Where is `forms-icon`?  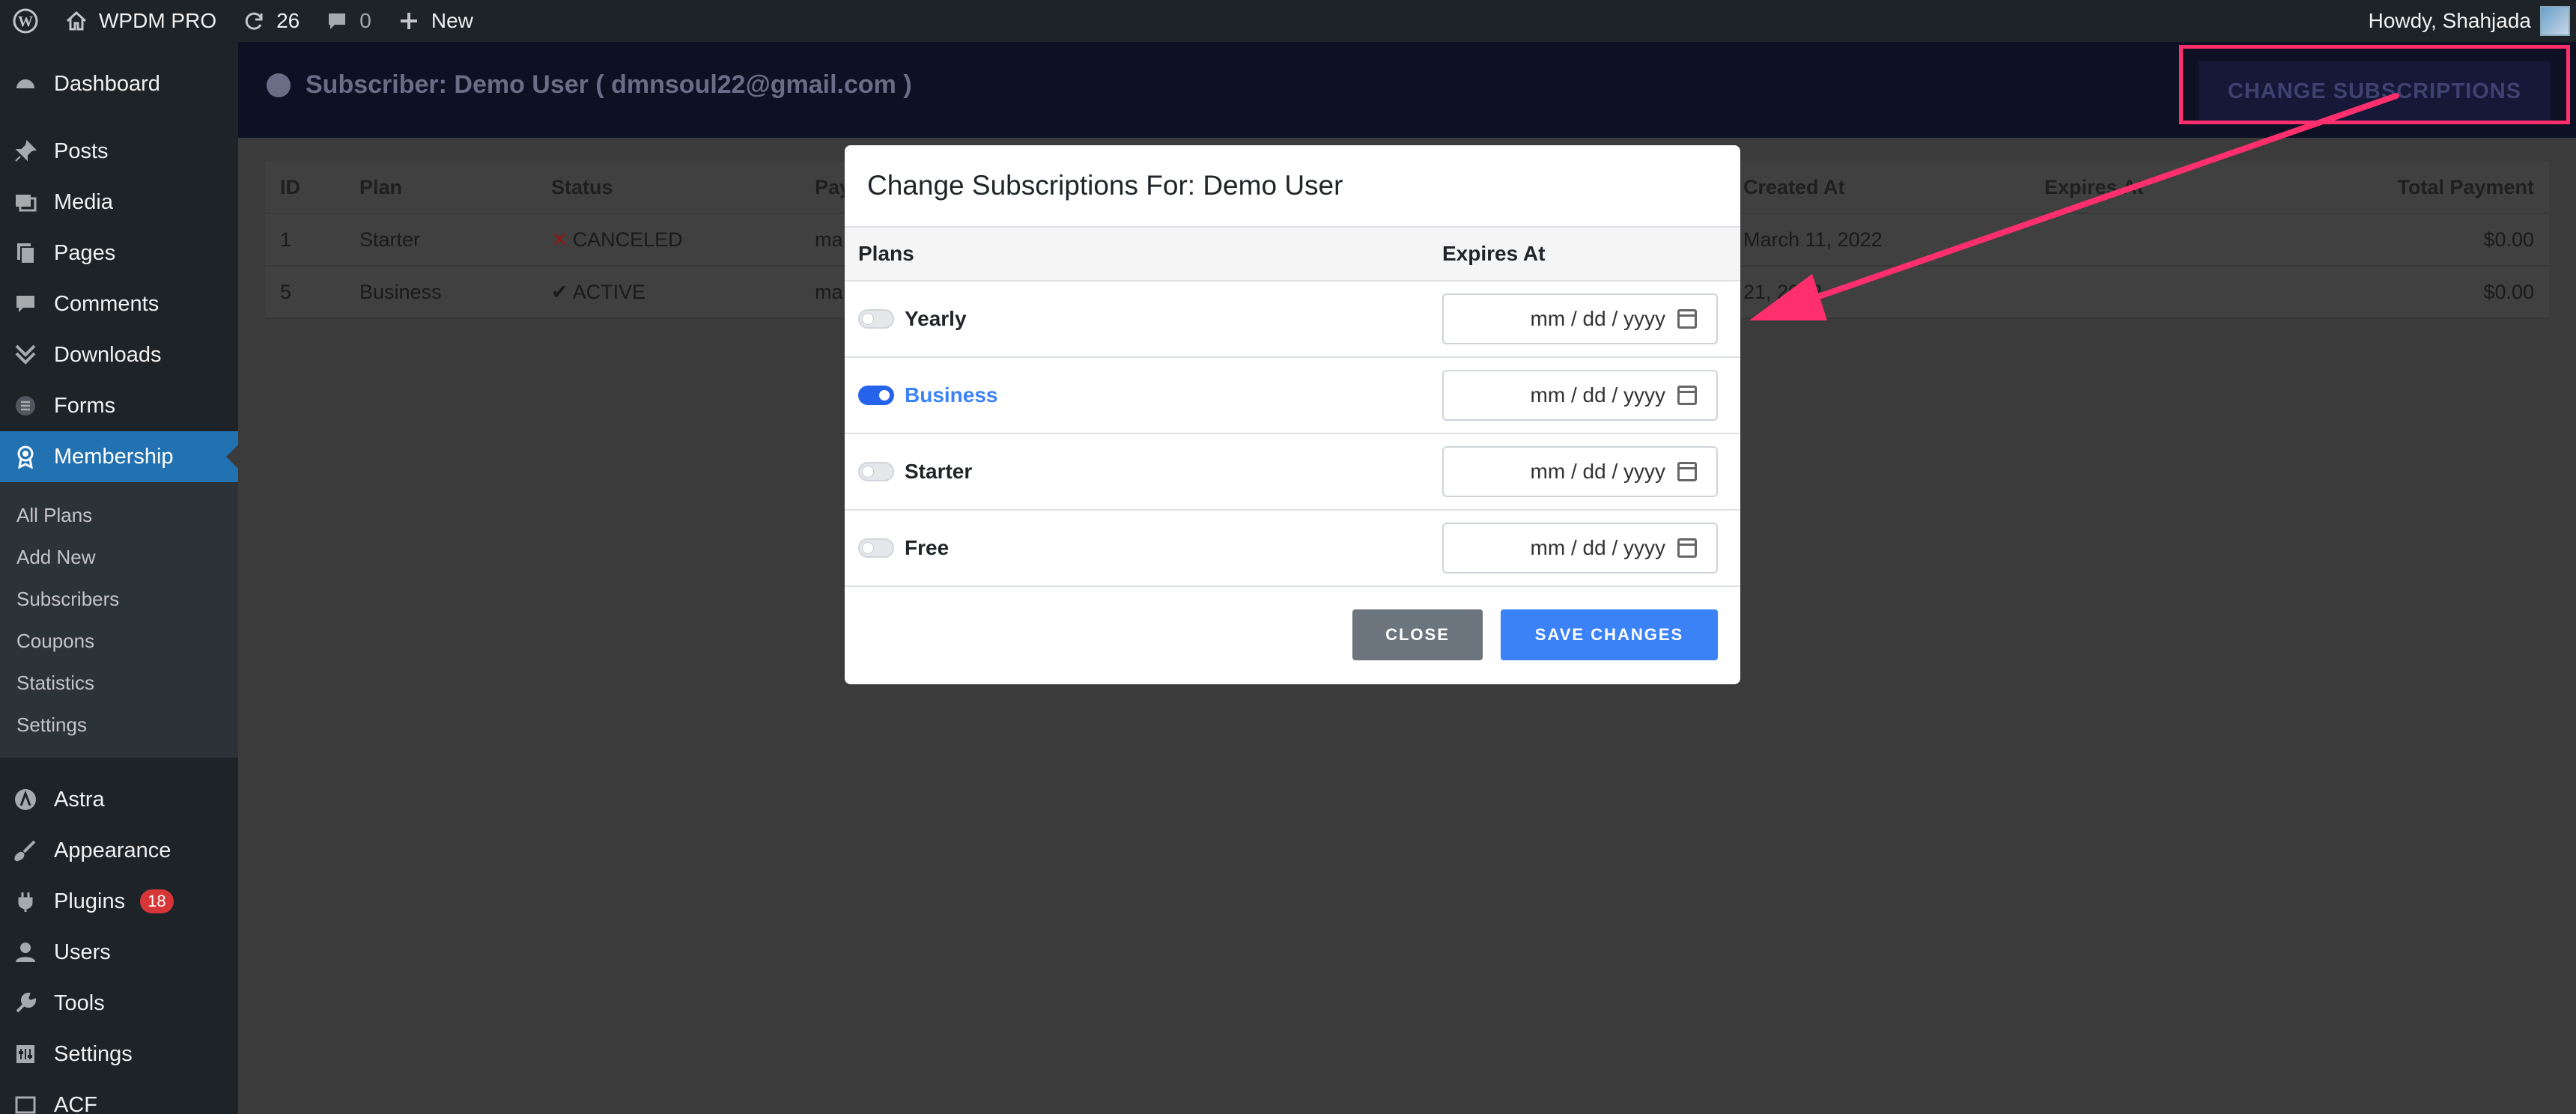
forms-icon is located at coordinates (25, 405).